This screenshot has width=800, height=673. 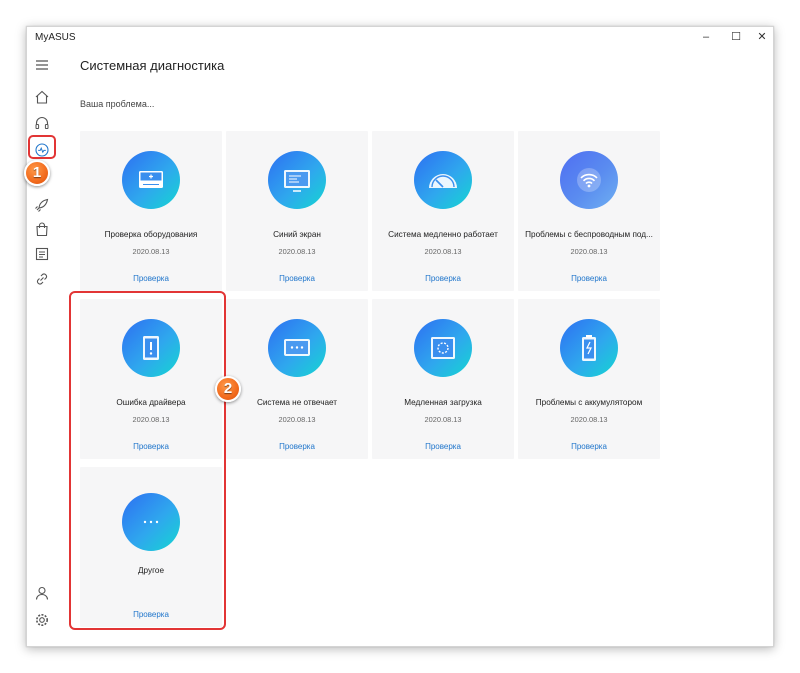 I want to click on link-icon, so click(x=42, y=279).